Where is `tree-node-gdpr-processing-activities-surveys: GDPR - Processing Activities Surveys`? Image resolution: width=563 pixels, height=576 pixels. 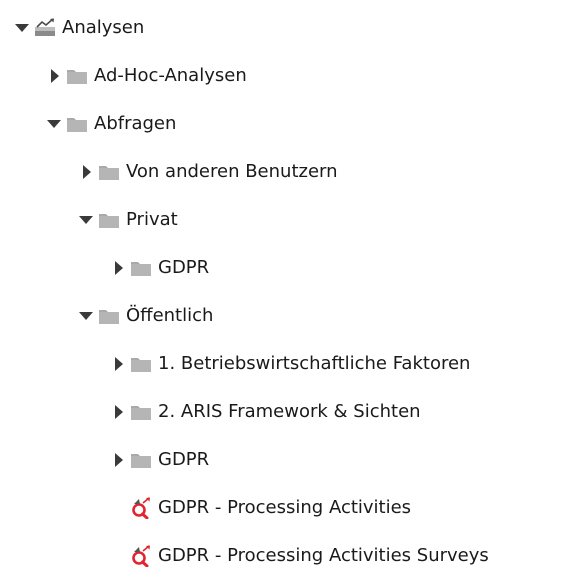 tree-node-gdpr-processing-activities-surveys: GDPR - Processing Activities Surveys is located at coordinates (299, 556).